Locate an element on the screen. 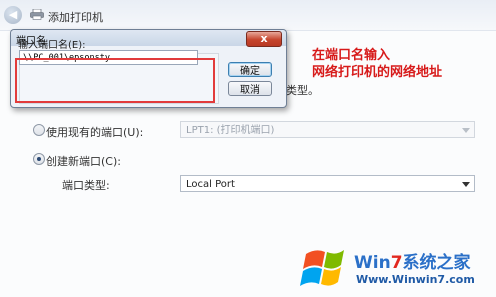  existing-port-select: LPT1: (打印机端口) is located at coordinates (327, 129).